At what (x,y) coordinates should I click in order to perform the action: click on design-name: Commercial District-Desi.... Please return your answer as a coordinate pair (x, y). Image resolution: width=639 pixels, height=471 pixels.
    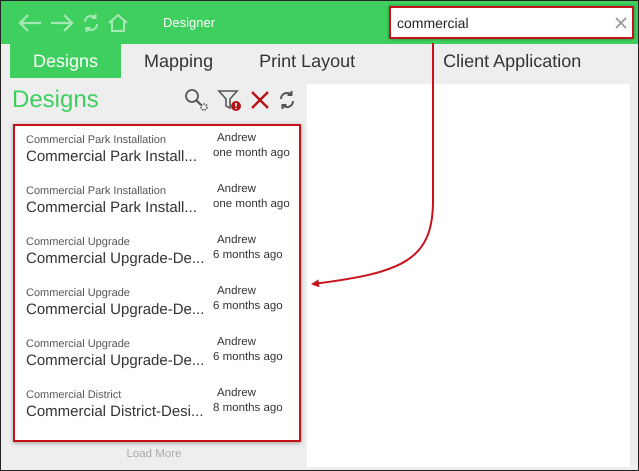
    Looking at the image, I should click on (115, 411).